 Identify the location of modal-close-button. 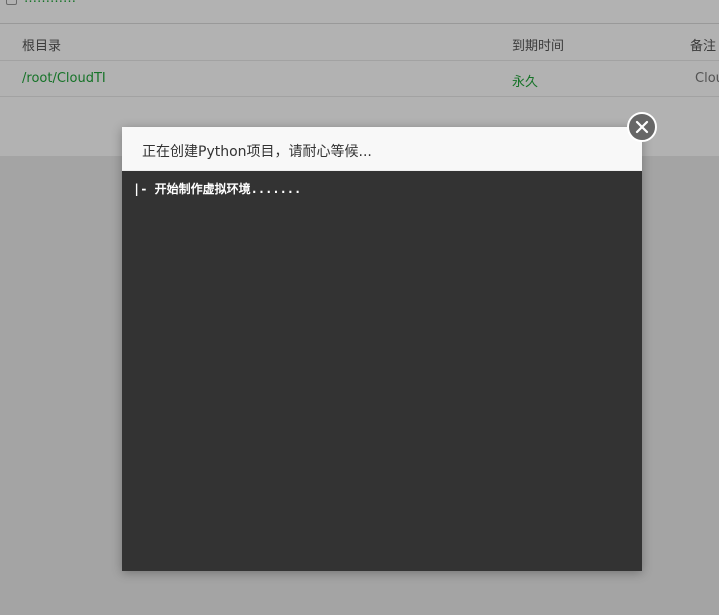
(642, 127).